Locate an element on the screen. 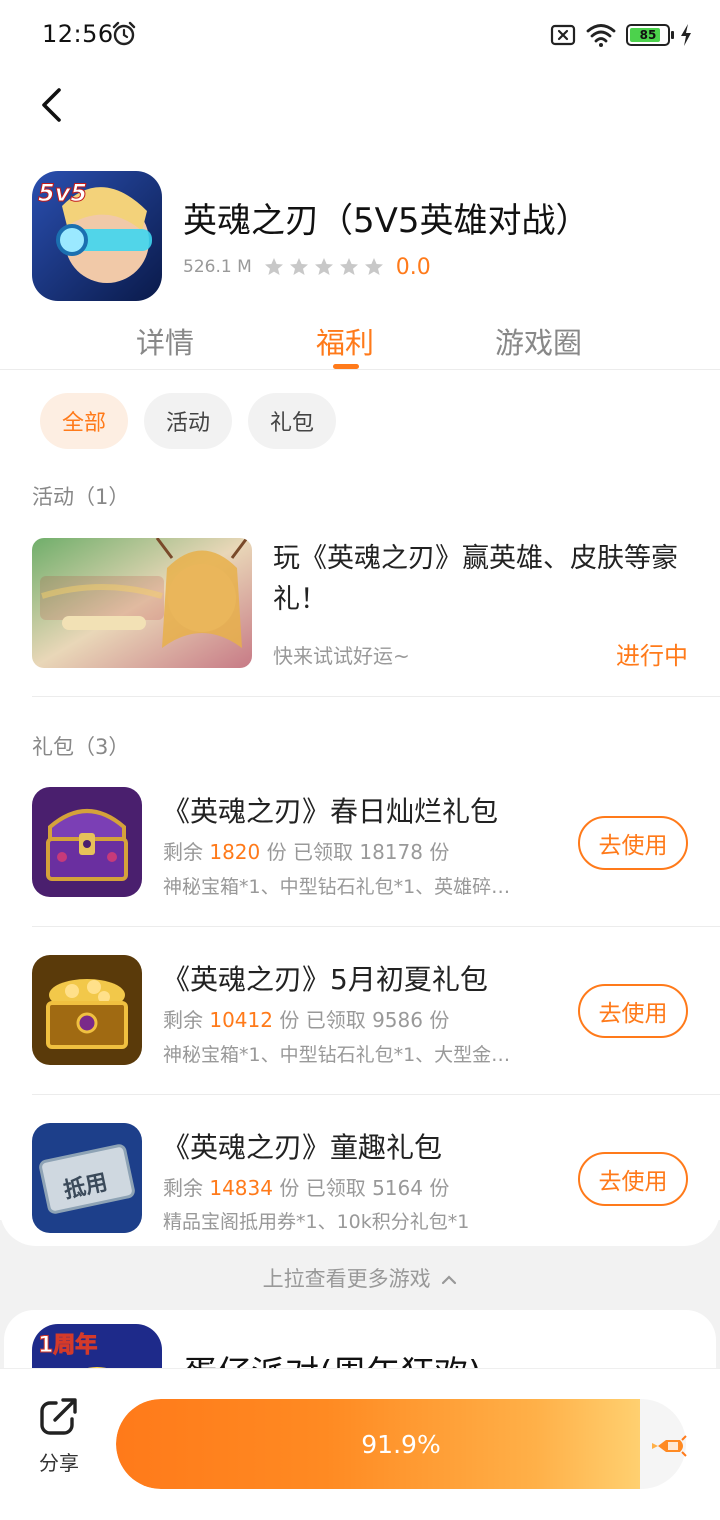  activity-title: 玩《英魂之刃》赢英雄、皮肤等豪礼！ is located at coordinates (480, 579).